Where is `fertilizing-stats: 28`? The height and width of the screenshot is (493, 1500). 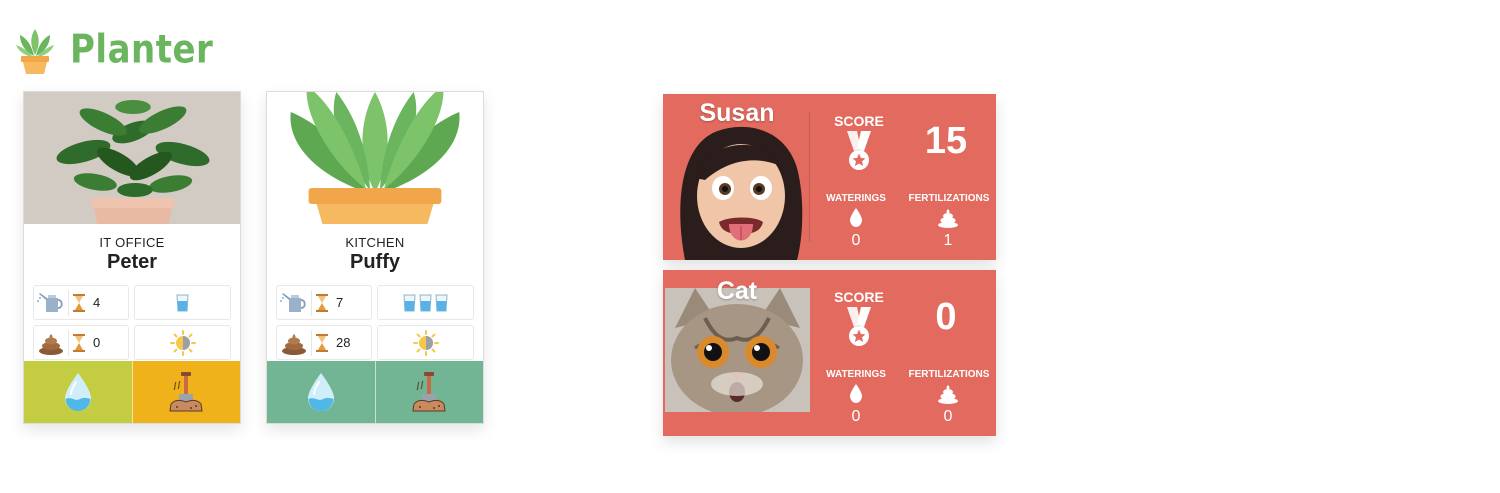
fertilizing-stats: 28 is located at coordinates (375, 342).